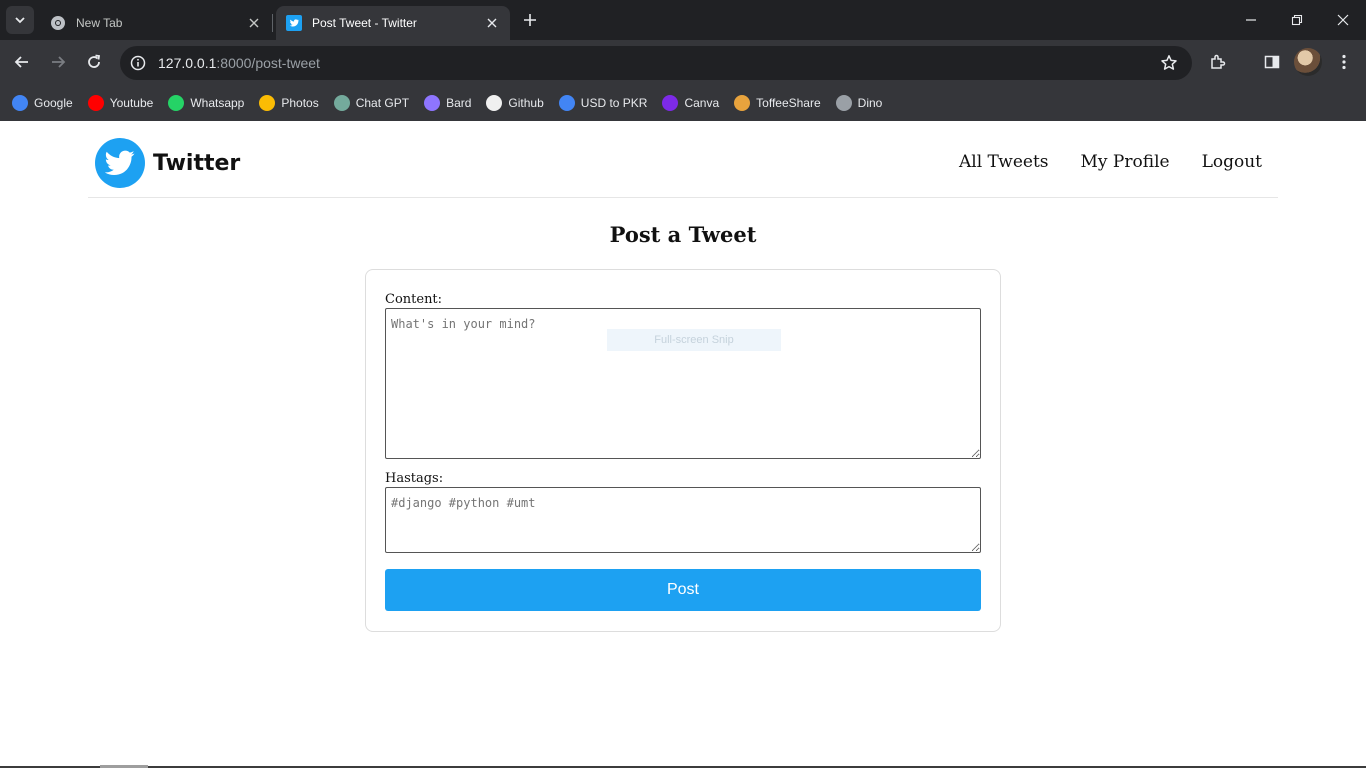 The image size is (1366, 768). What do you see at coordinates (53, 102) in the screenshot?
I see `bookmark-label: Google` at bounding box center [53, 102].